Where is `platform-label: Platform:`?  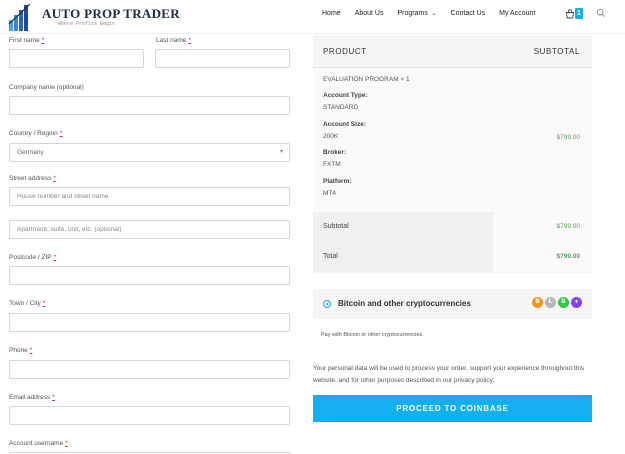 platform-label: Platform: is located at coordinates (337, 181).